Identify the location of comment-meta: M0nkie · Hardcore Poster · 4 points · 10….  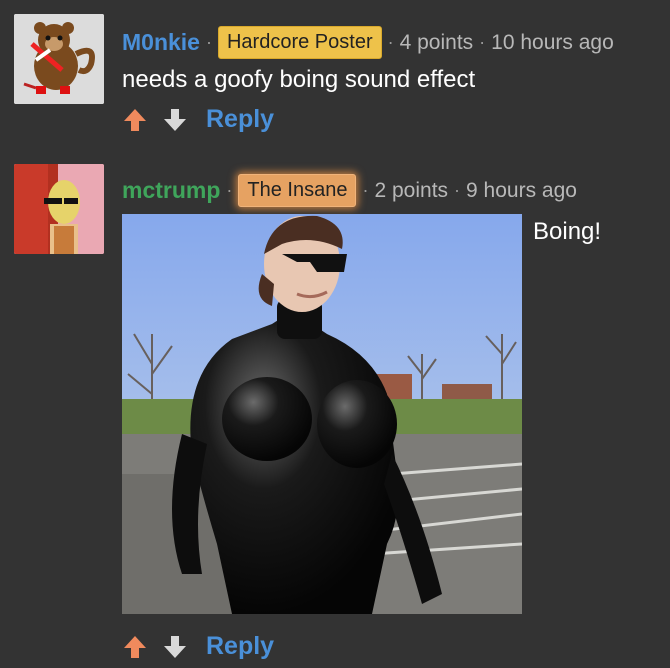
(368, 42).